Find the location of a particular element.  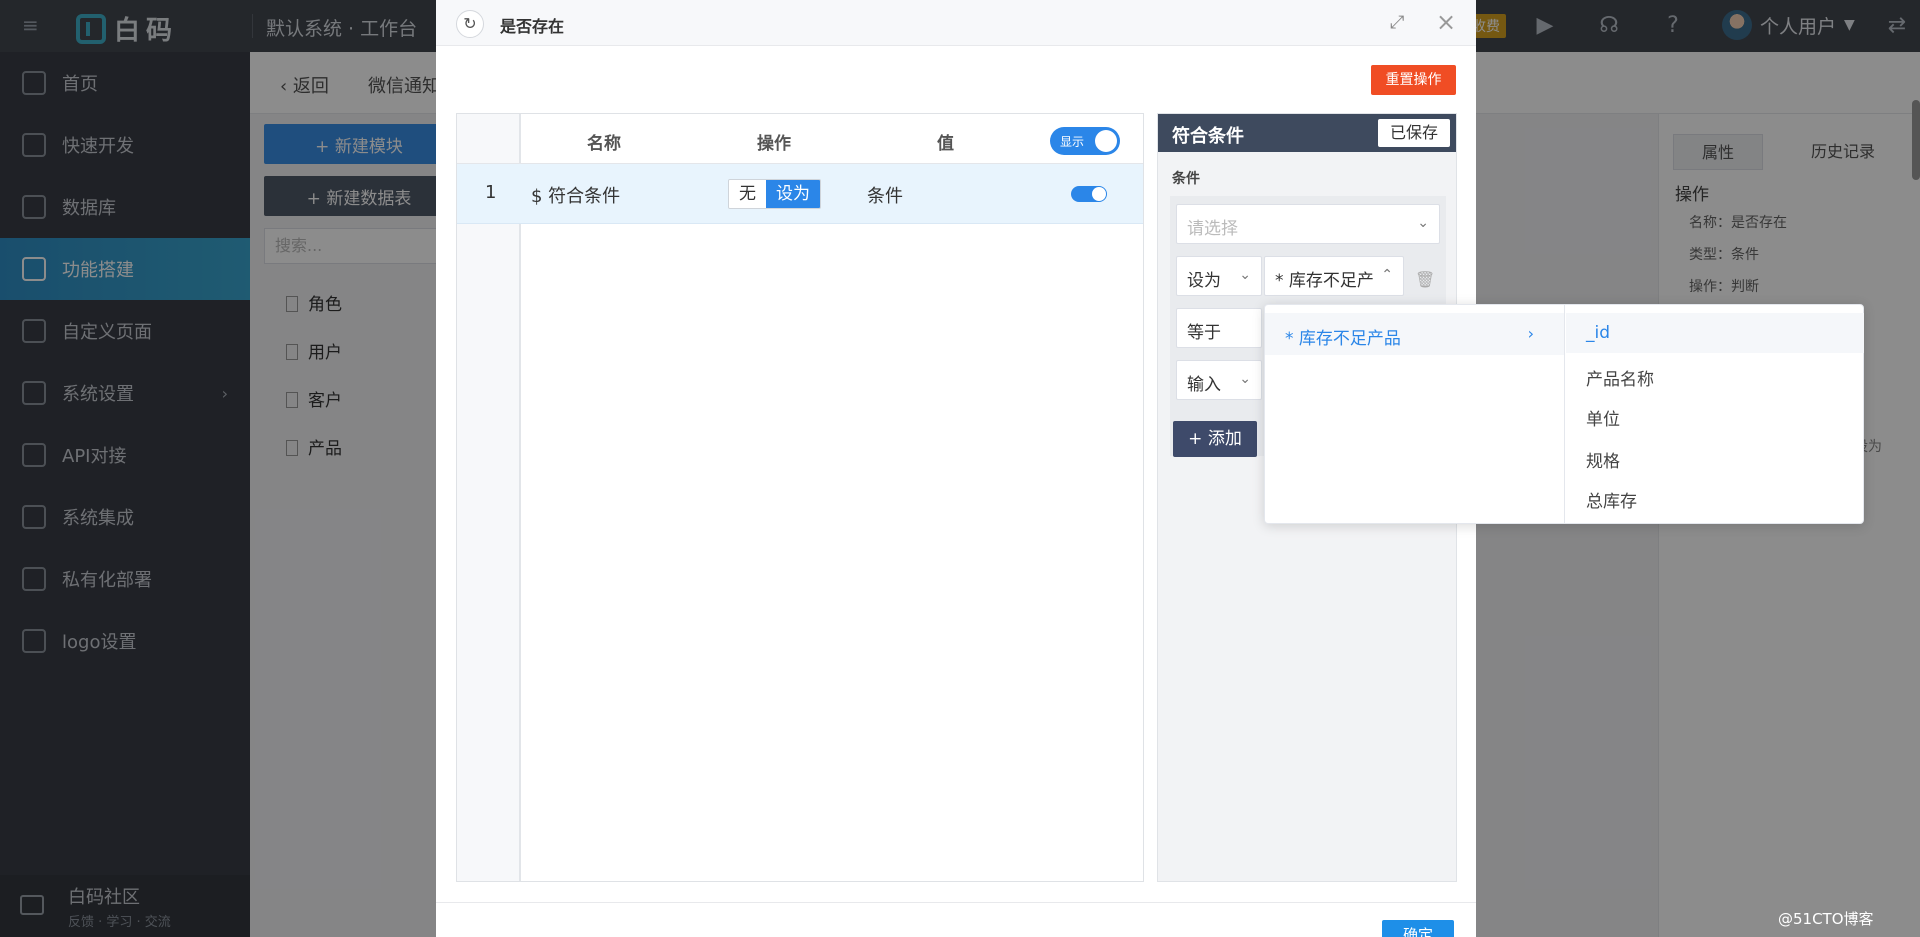

row3-operator-value: 输入 is located at coordinates (1204, 385).